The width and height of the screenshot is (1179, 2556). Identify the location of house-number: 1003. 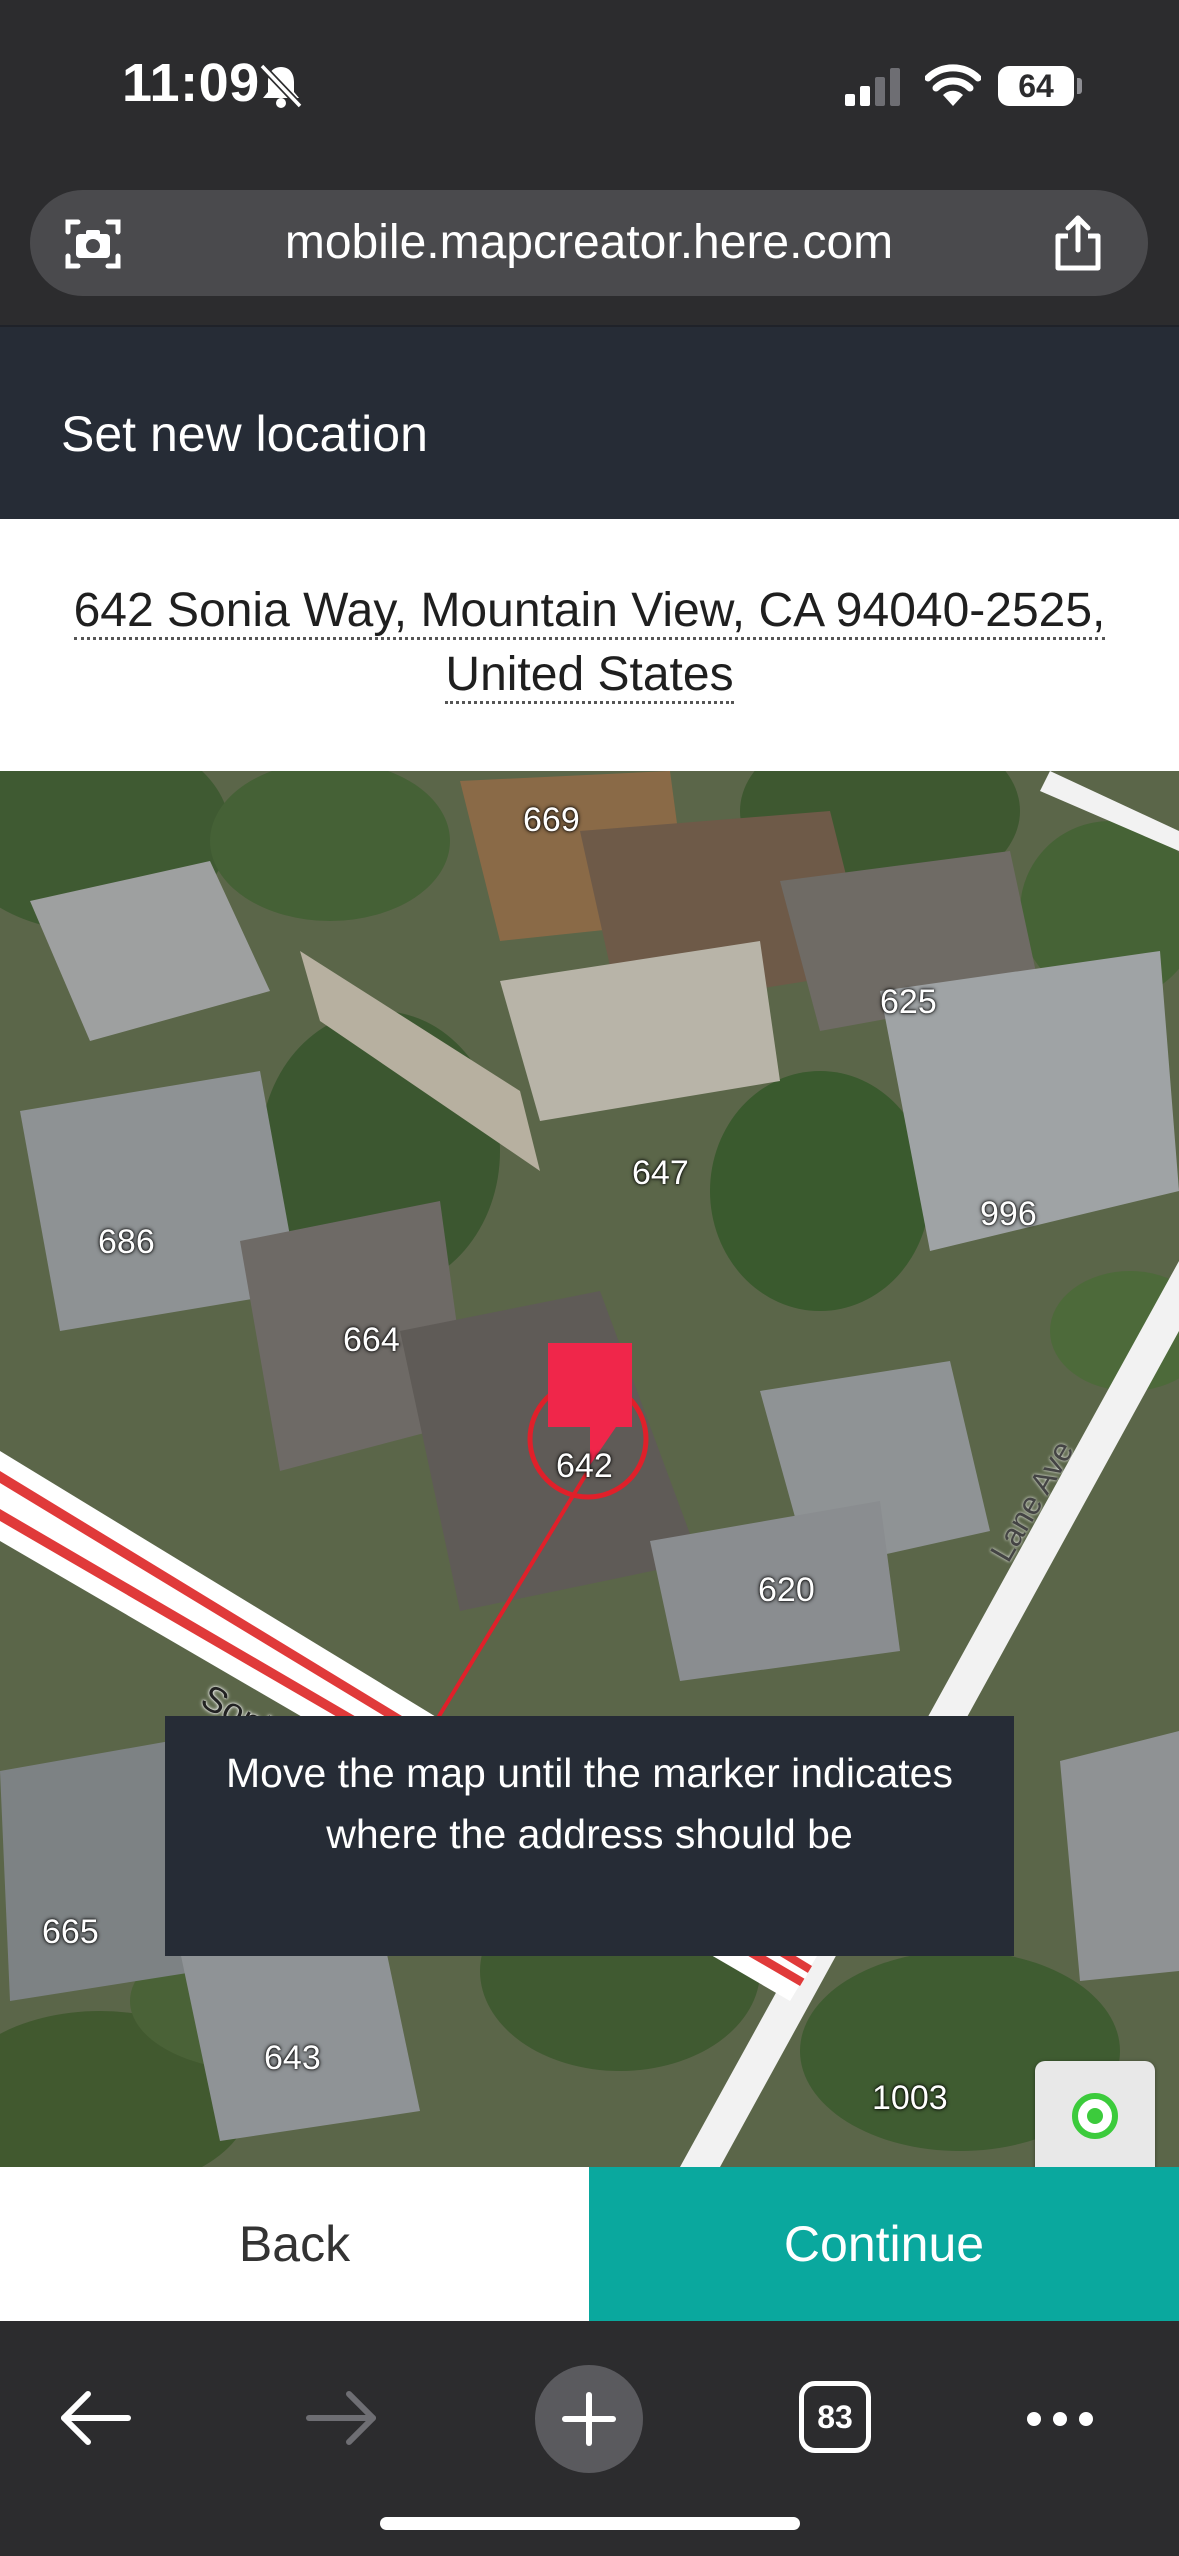
(910, 2098).